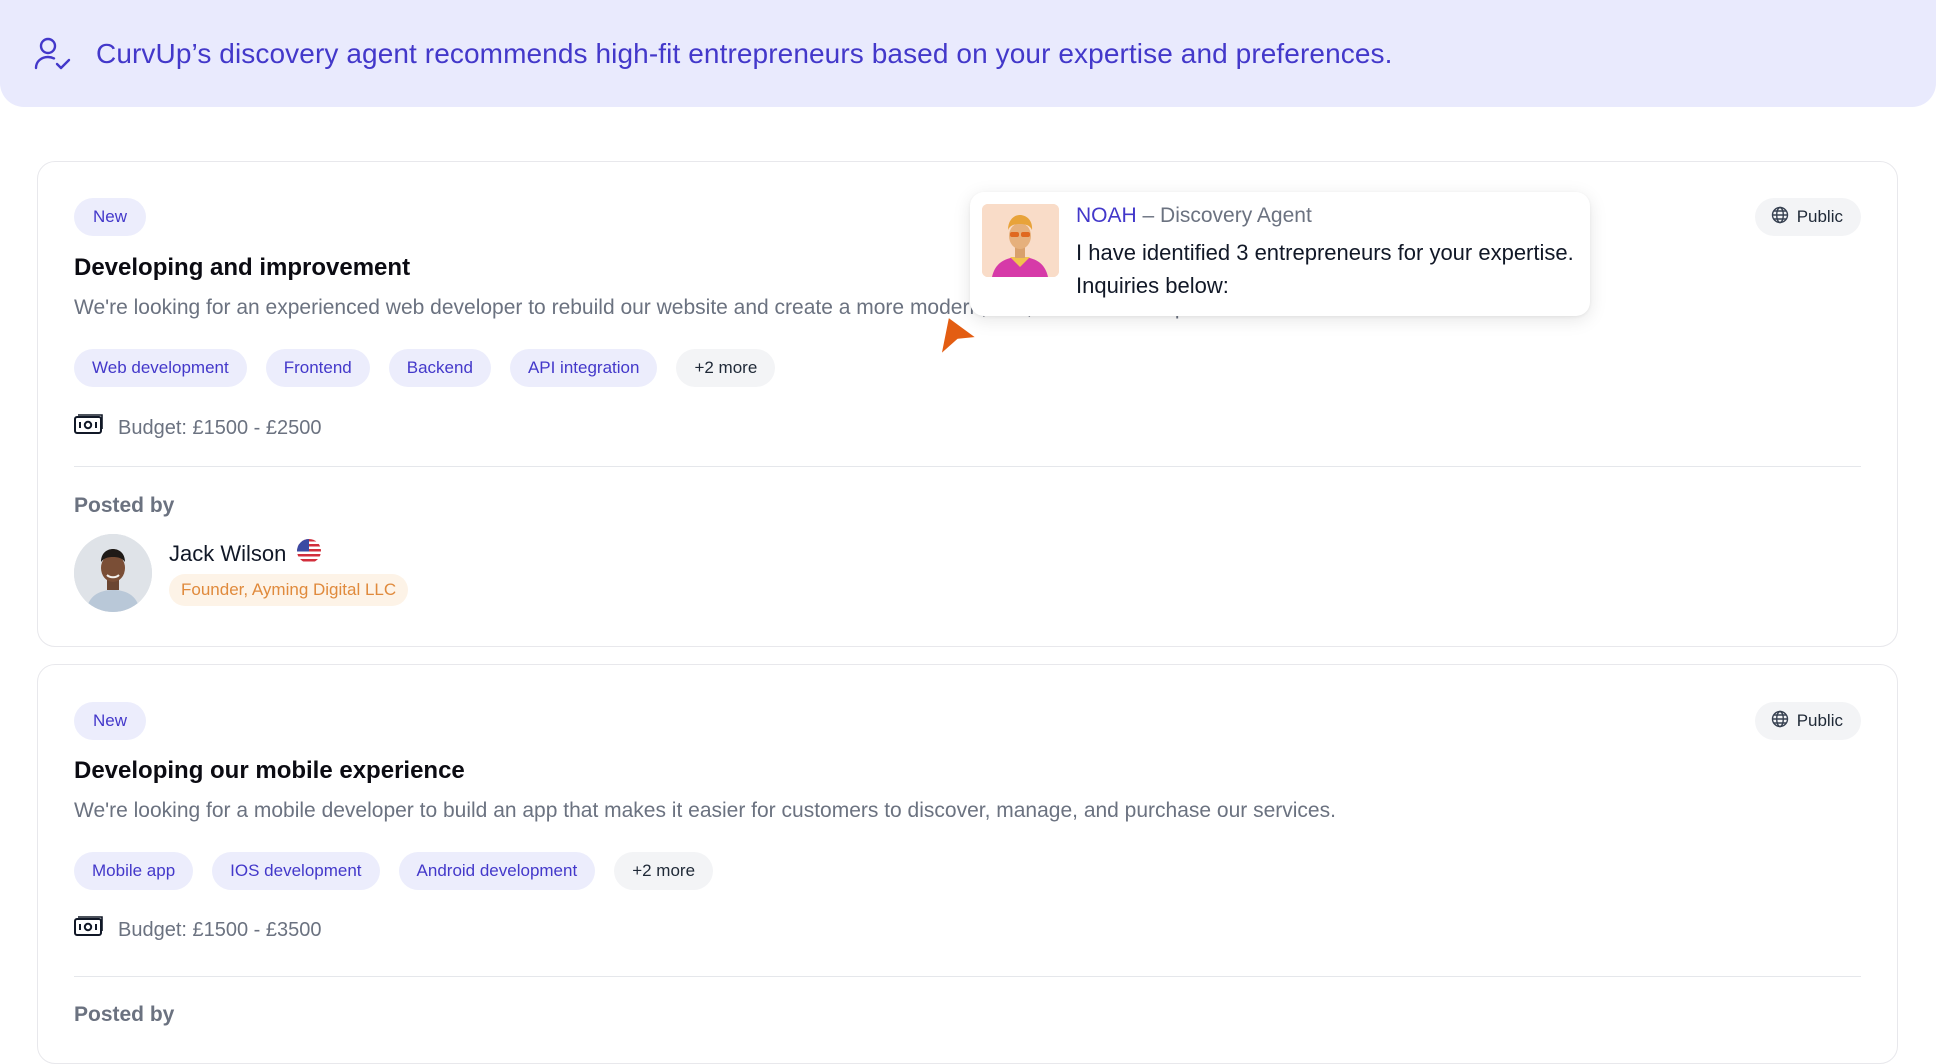 The image size is (1936, 1064). Describe the element at coordinates (309, 554) in the screenshot. I see `us-flag-icon` at that location.